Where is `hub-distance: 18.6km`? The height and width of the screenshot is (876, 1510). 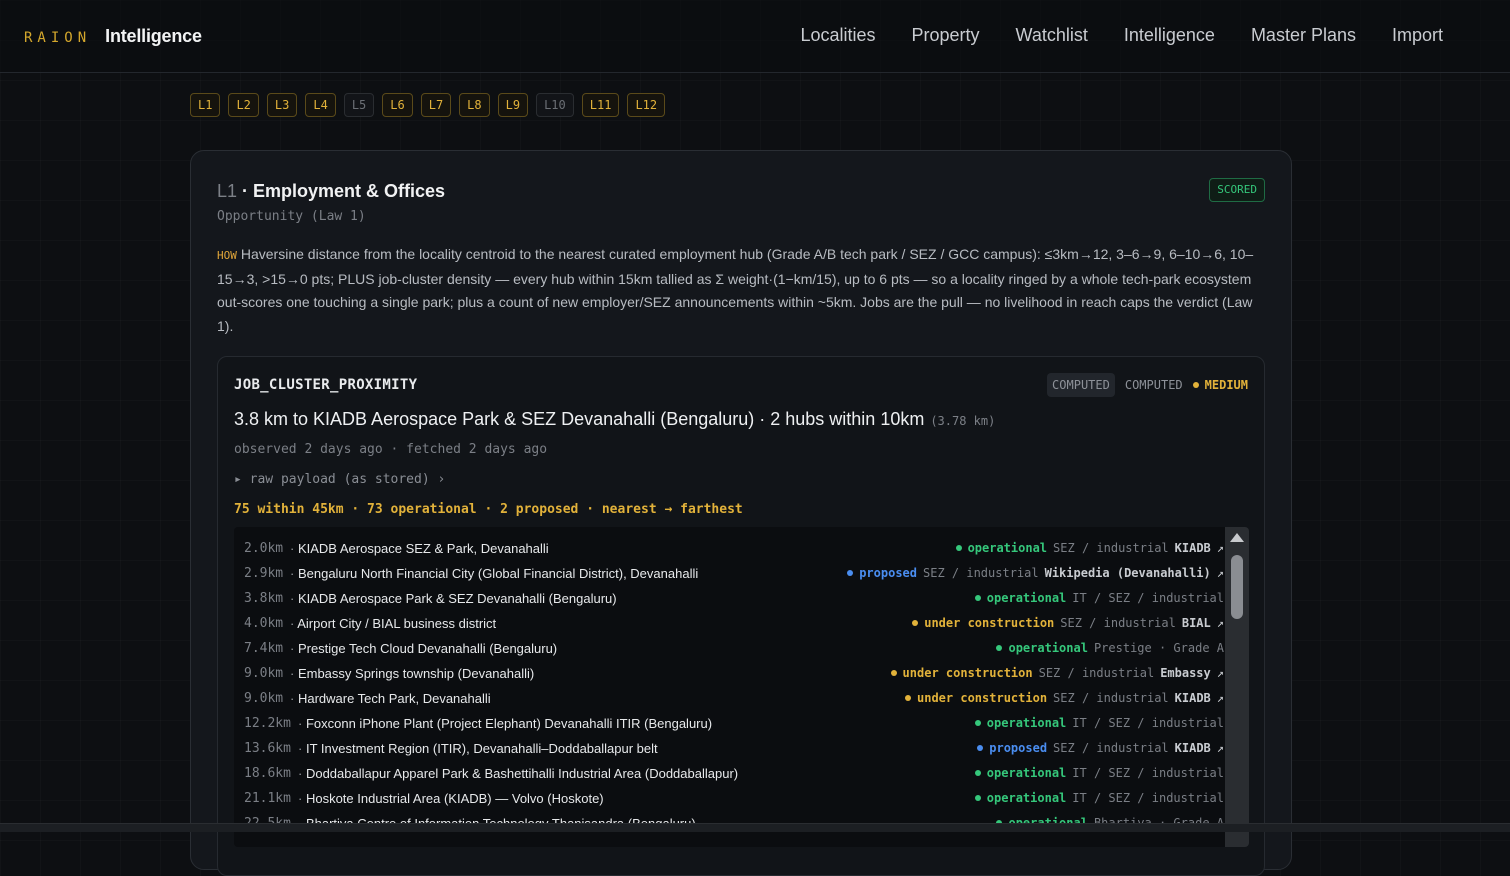 hub-distance: 18.6km is located at coordinates (267, 773).